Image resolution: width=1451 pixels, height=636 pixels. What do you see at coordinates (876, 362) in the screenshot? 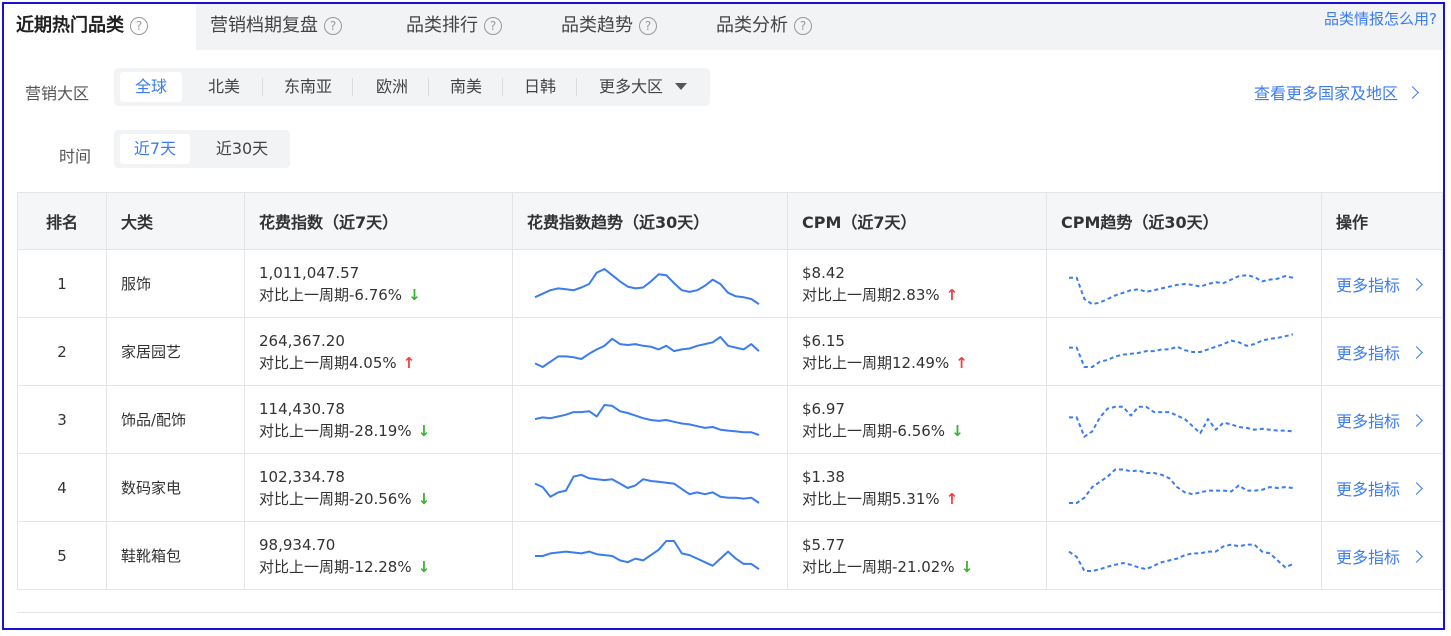
I see `cpm-change-text: 对比上一周期12.49%` at bounding box center [876, 362].